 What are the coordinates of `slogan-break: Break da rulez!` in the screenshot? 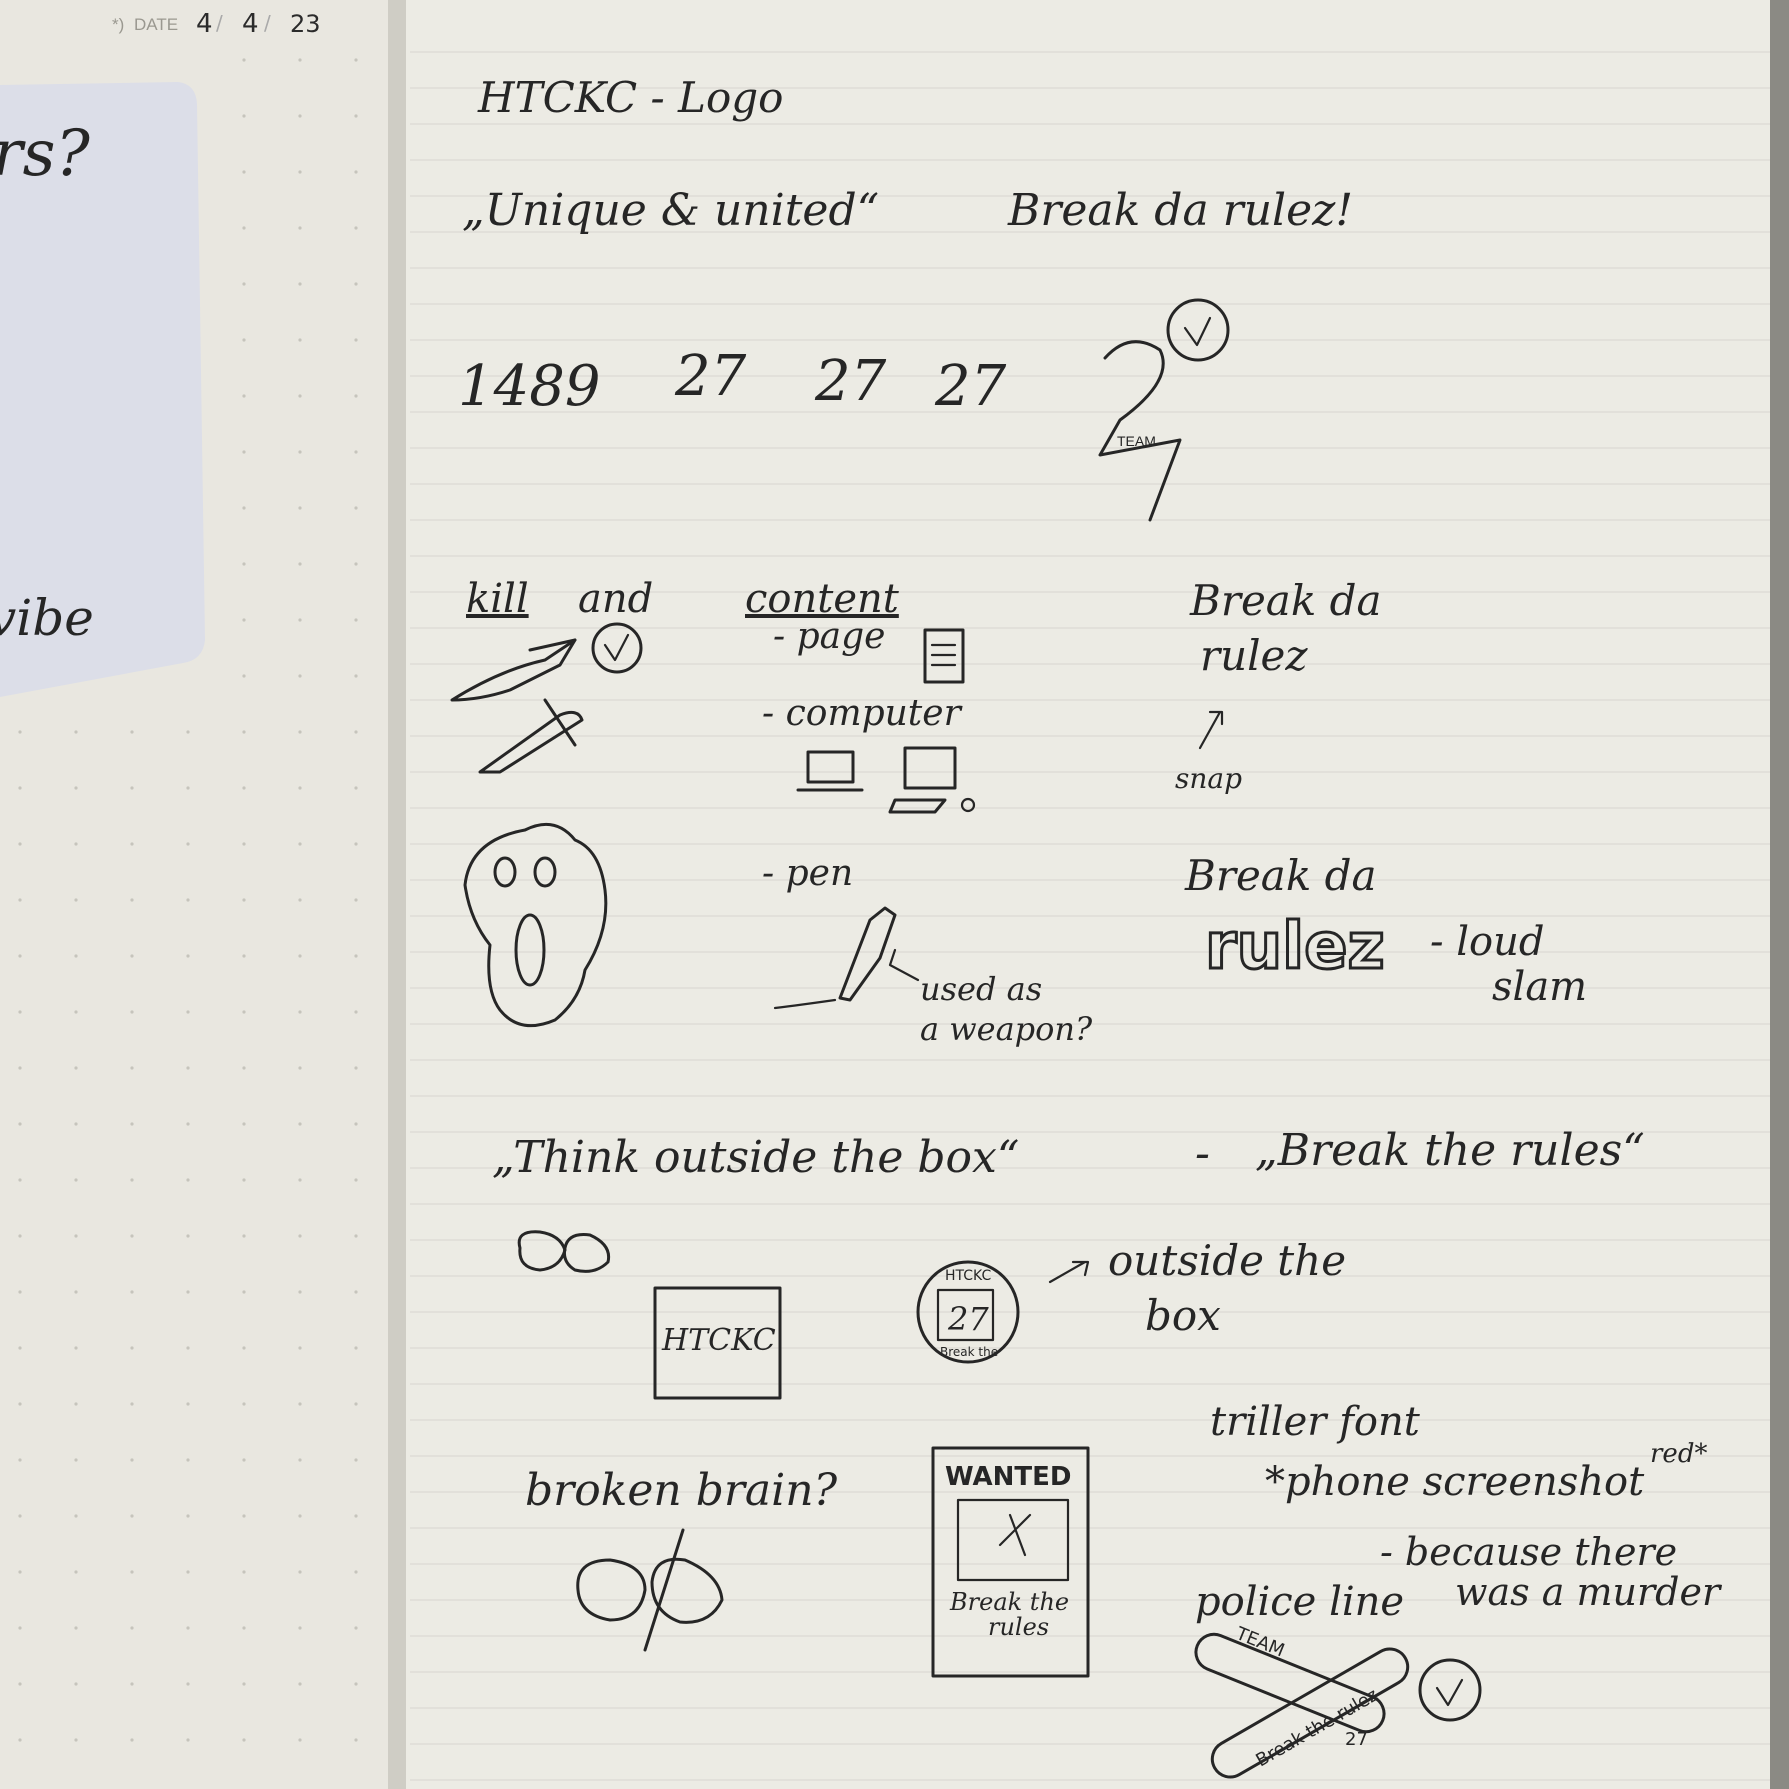 It's located at (1180, 210).